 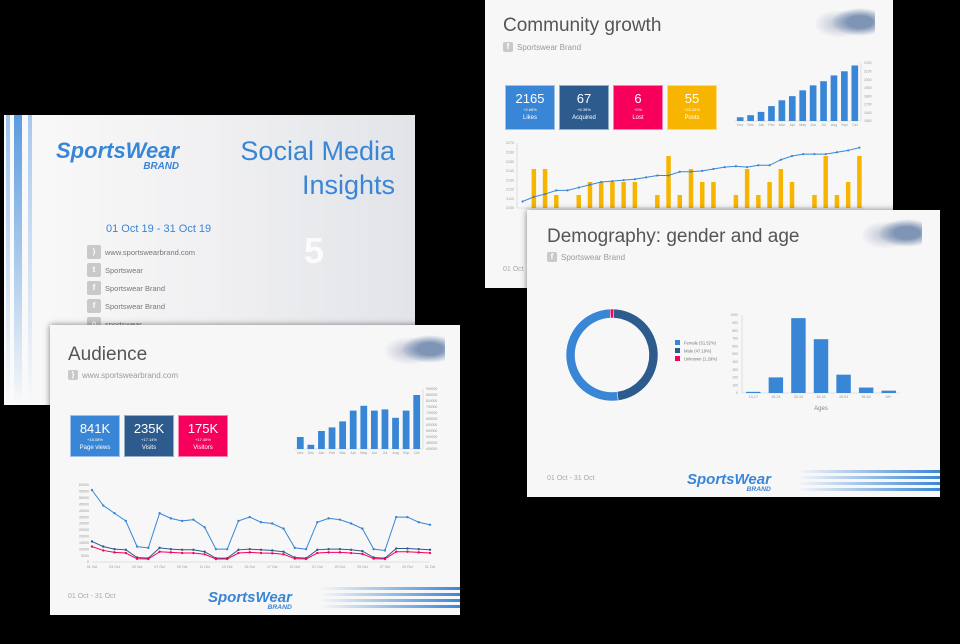 What do you see at coordinates (431, 431) in the screenshot?
I see `y-tick-label: 550000` at bounding box center [431, 431].